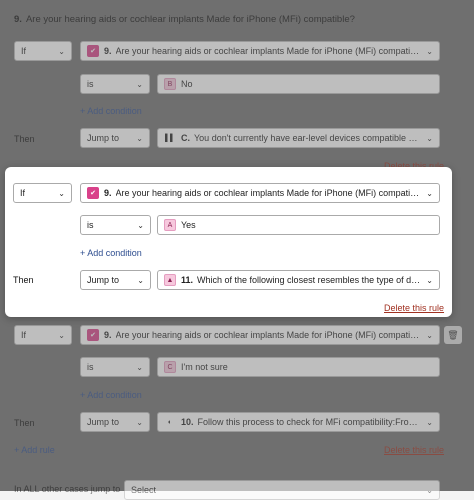 This screenshot has width=474, height=500. What do you see at coordinates (170, 225) in the screenshot?
I see `answer-letter-badge: A` at bounding box center [170, 225].